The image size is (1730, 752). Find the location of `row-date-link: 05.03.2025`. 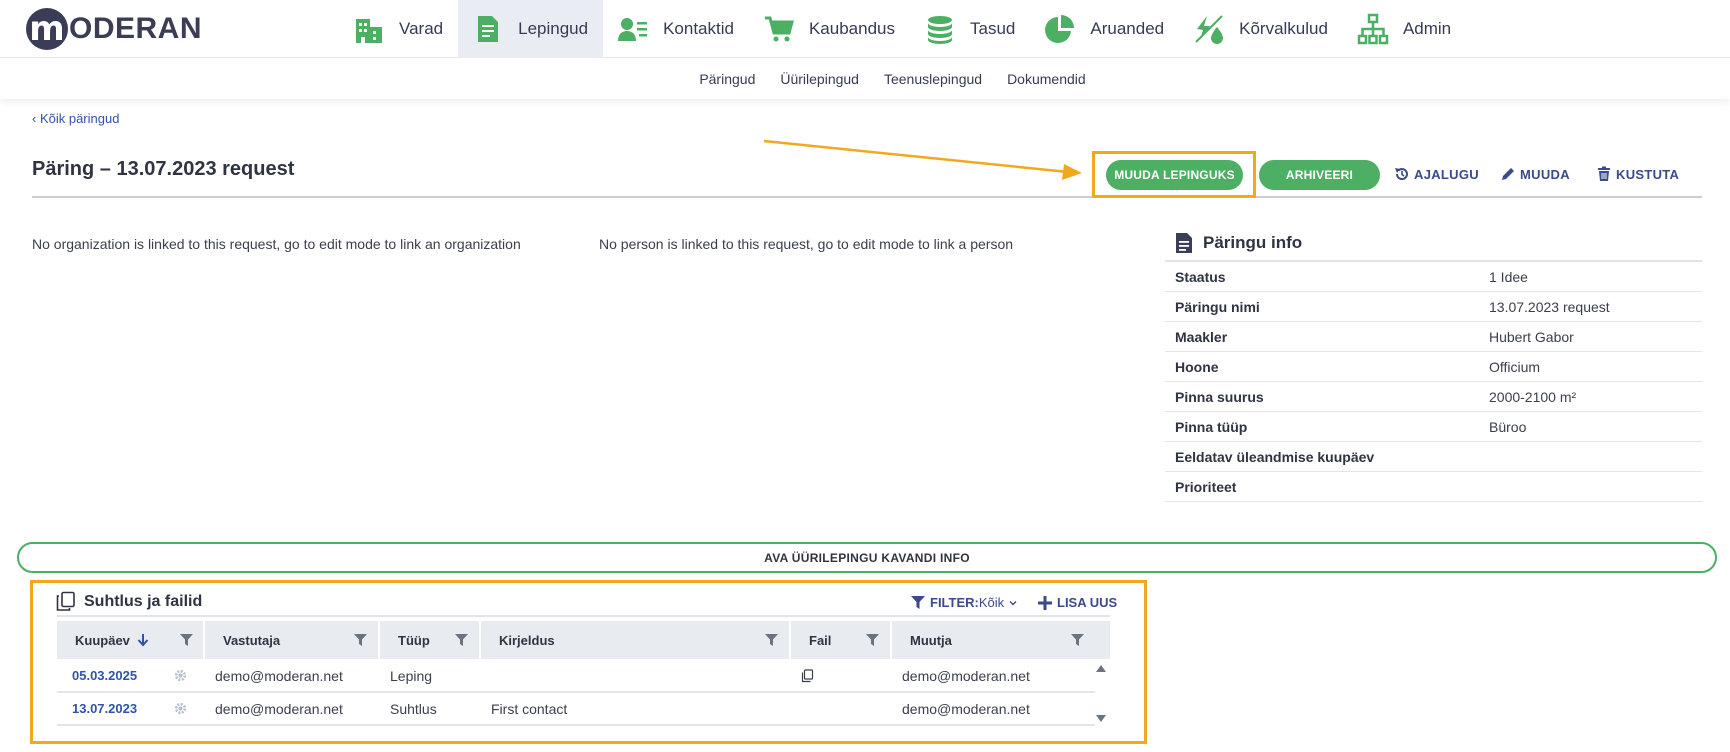

row-date-link: 05.03.2025 is located at coordinates (104, 675).